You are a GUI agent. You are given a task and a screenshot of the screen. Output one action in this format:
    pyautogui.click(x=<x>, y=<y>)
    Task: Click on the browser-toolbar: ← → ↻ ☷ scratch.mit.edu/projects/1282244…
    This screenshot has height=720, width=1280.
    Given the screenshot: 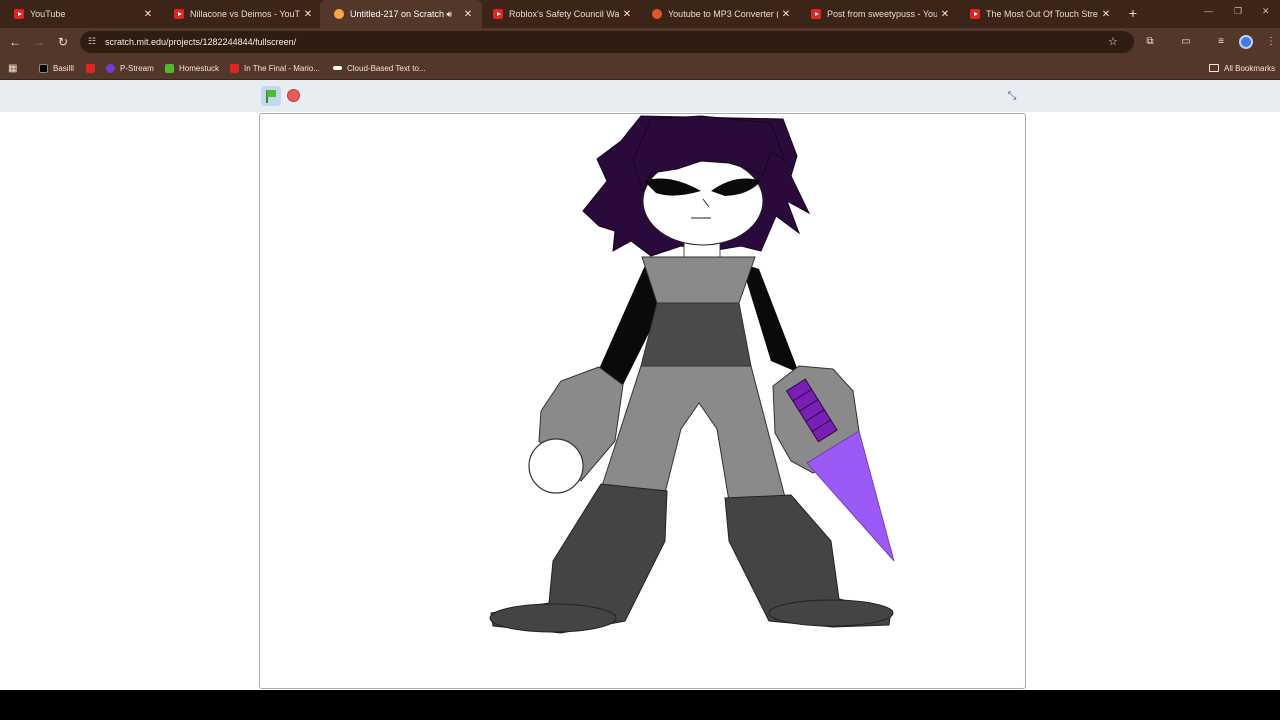 What is the action you would take?
    pyautogui.click(x=640, y=42)
    